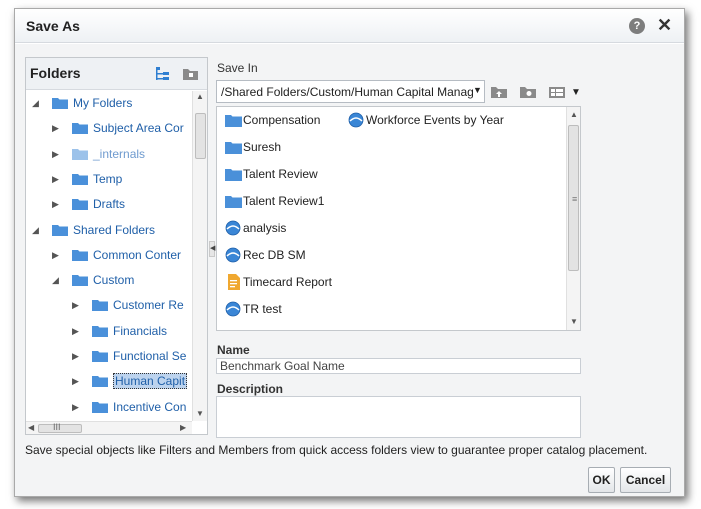 The image size is (701, 509). Describe the element at coordinates (398, 417) in the screenshot. I see `description-field` at that location.